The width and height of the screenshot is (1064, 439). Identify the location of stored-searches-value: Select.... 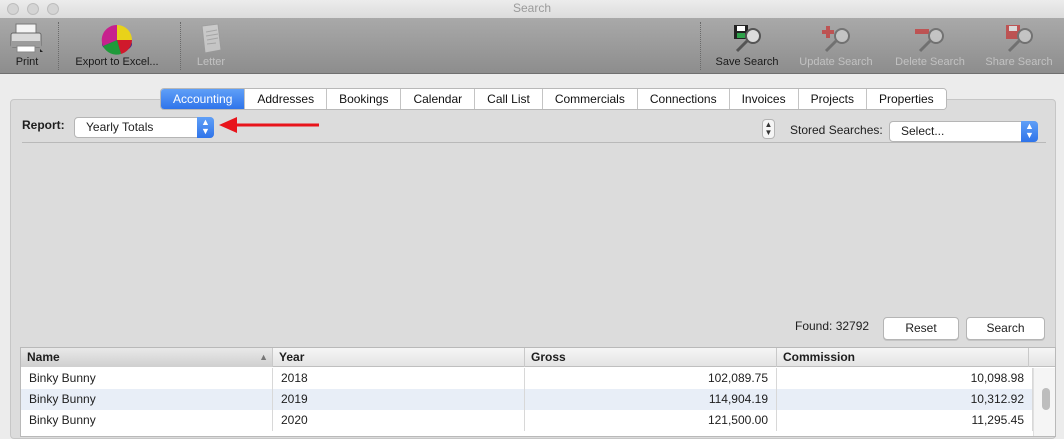
(923, 131).